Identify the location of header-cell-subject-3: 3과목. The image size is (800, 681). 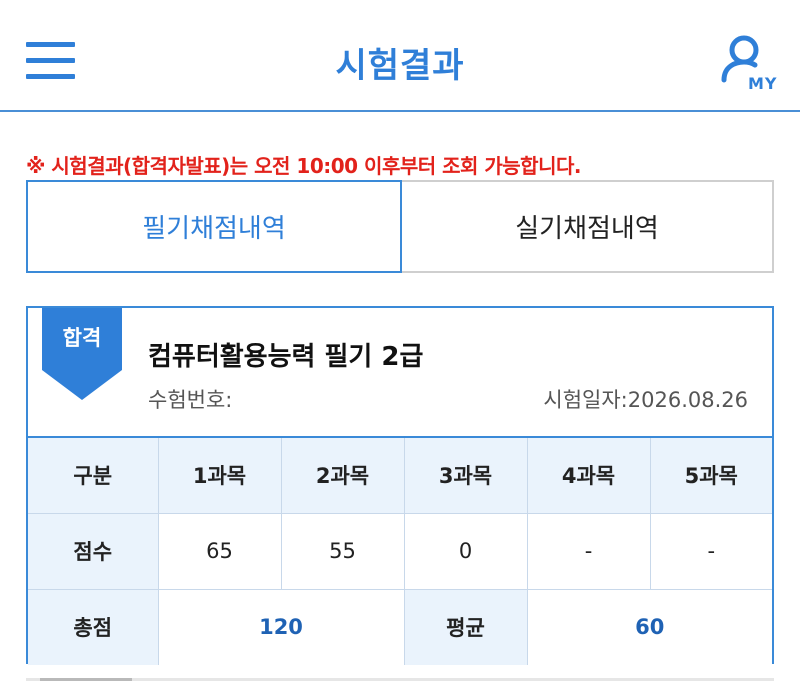
(465, 475).